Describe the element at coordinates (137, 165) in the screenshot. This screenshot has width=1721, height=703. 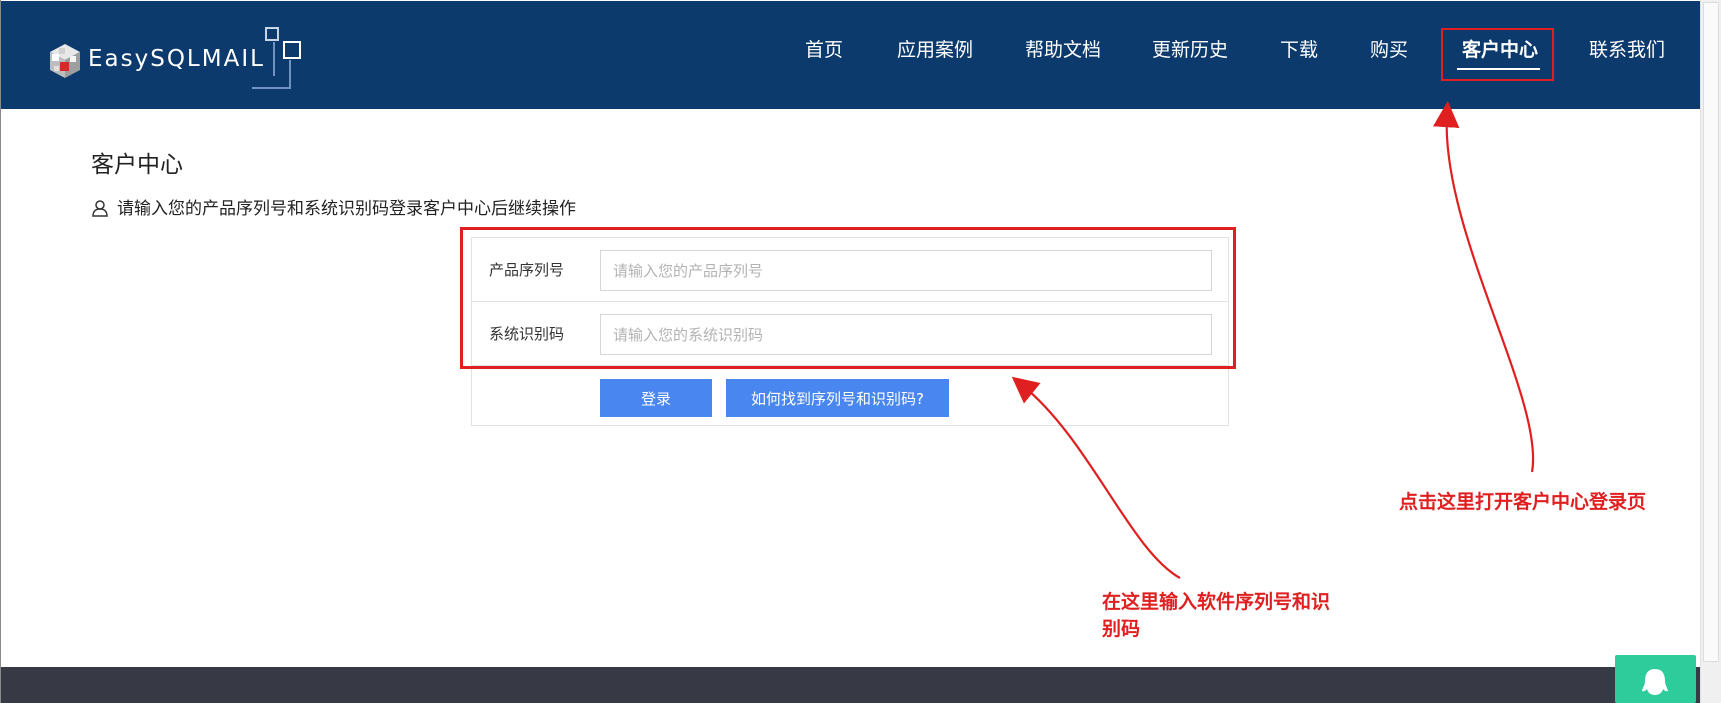
I see `page-title: 客户中心` at that location.